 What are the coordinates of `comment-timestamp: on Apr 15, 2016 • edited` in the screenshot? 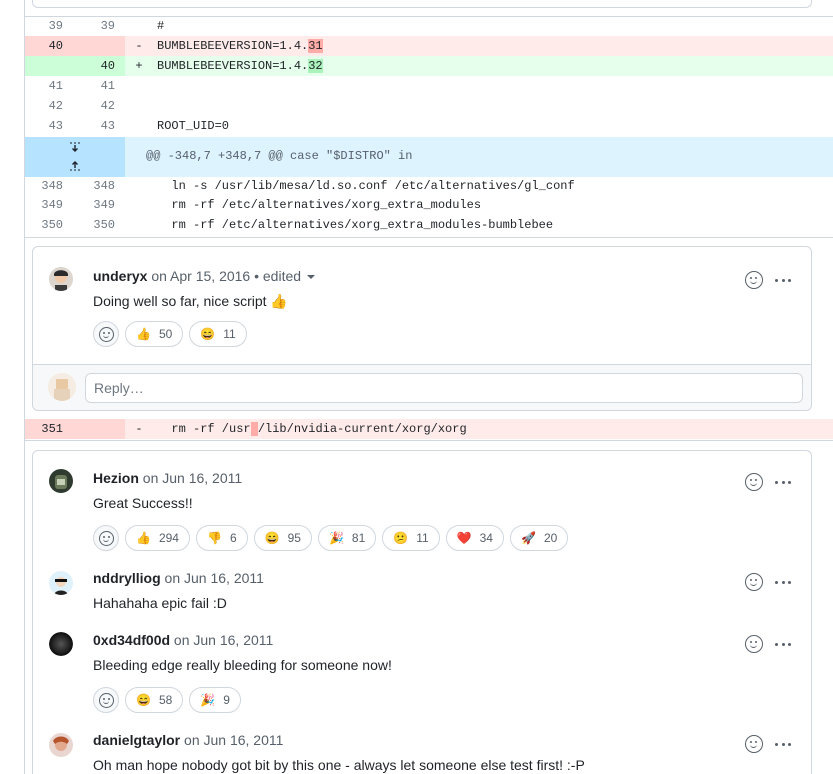 It's located at (224, 276).